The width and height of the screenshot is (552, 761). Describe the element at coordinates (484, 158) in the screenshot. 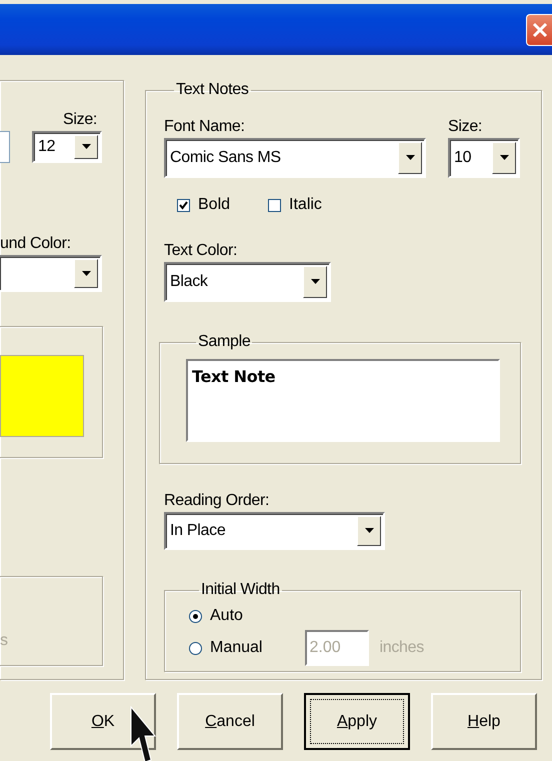

I see `size-dropdown: 10` at that location.